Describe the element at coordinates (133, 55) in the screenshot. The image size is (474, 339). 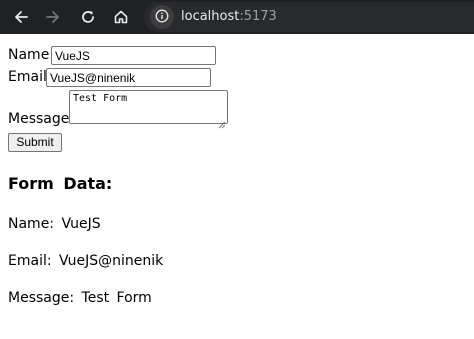
I see `name-input` at that location.